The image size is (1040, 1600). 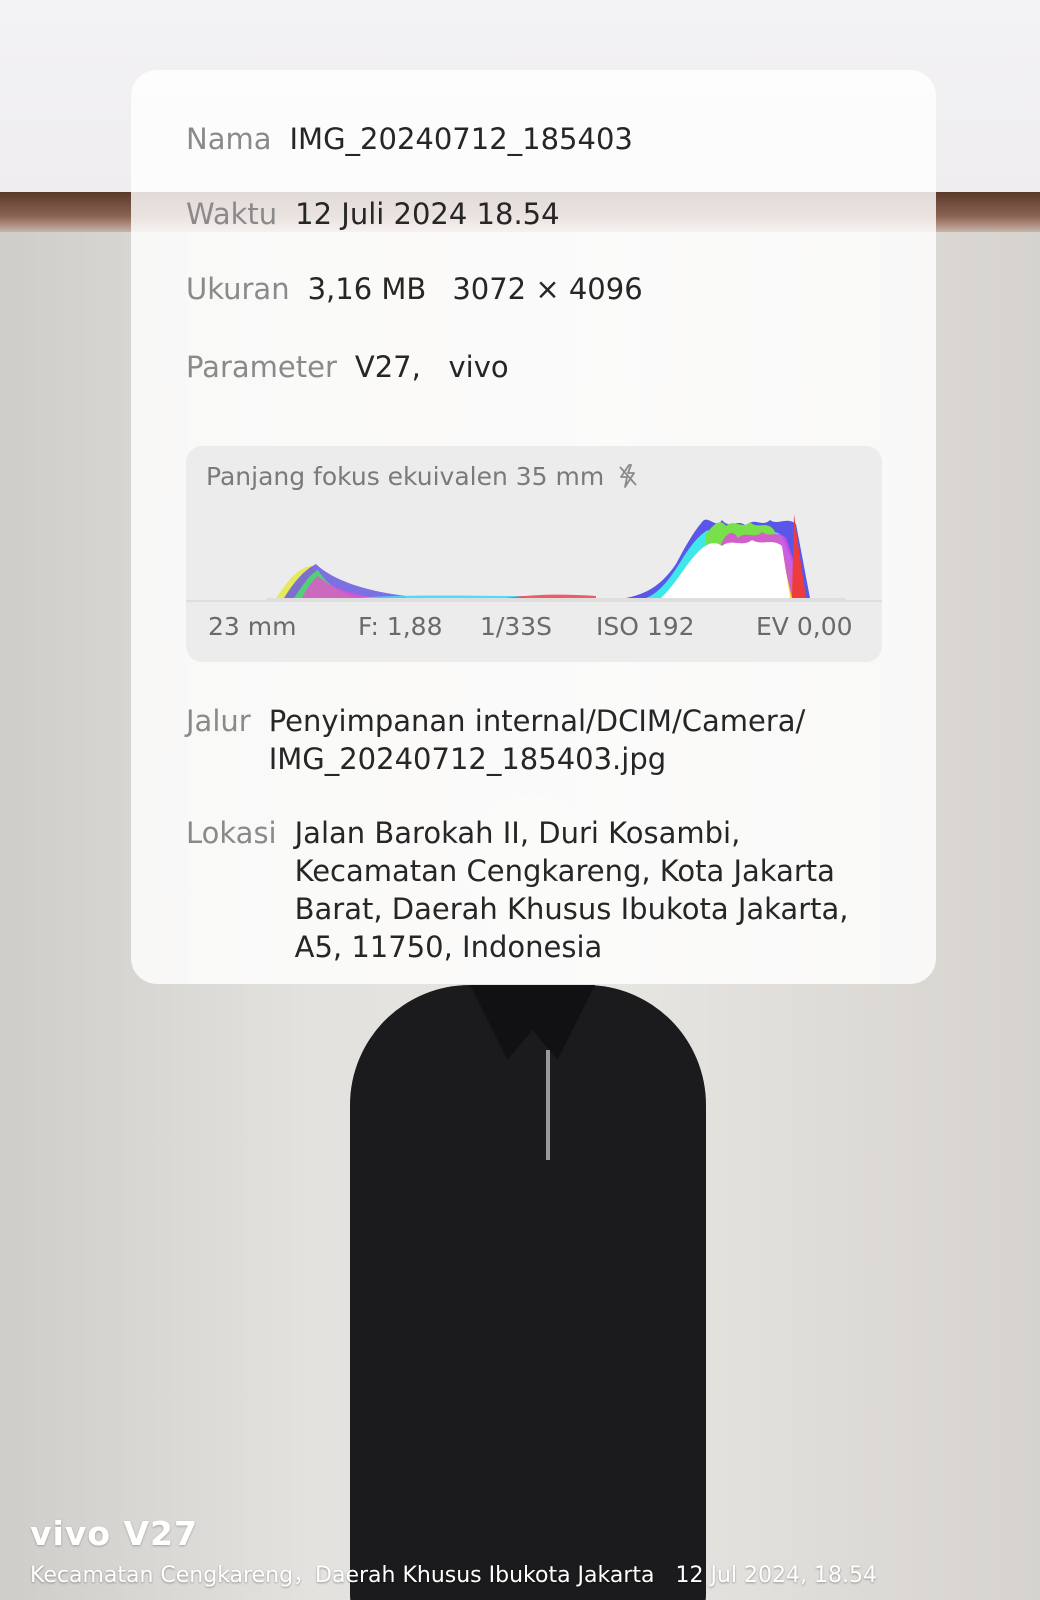 I want to click on name-row: Nama IMG_20240712_185403, so click(x=409, y=139).